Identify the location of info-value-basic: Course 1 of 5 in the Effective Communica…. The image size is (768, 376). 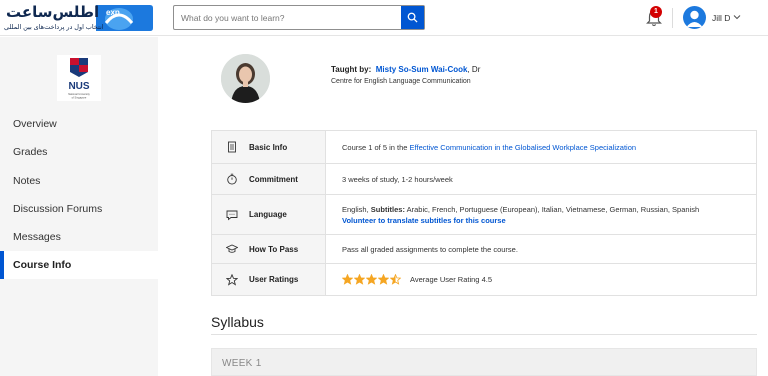
(541, 147).